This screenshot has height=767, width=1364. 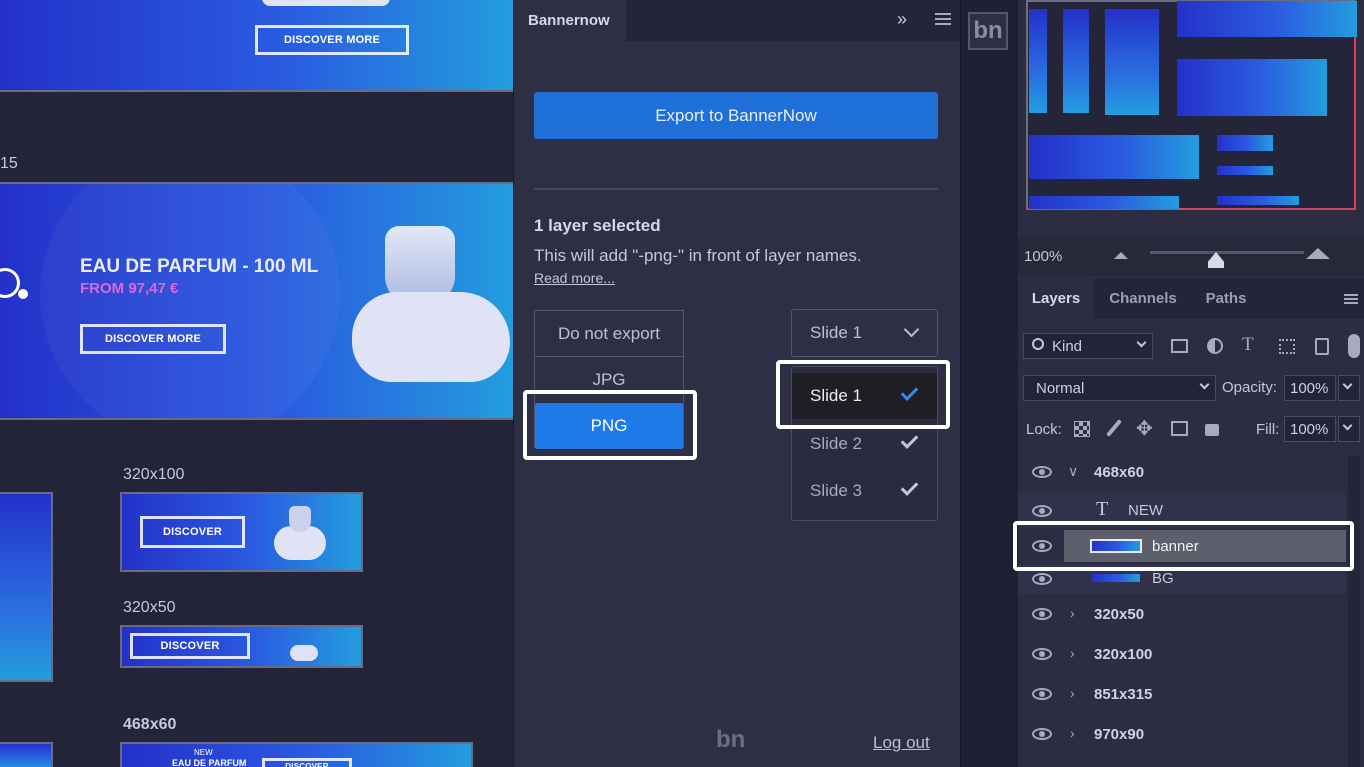 What do you see at coordinates (209, 762) in the screenshot?
I see `ad-468x60-title: EAU DE PARFUM` at bounding box center [209, 762].